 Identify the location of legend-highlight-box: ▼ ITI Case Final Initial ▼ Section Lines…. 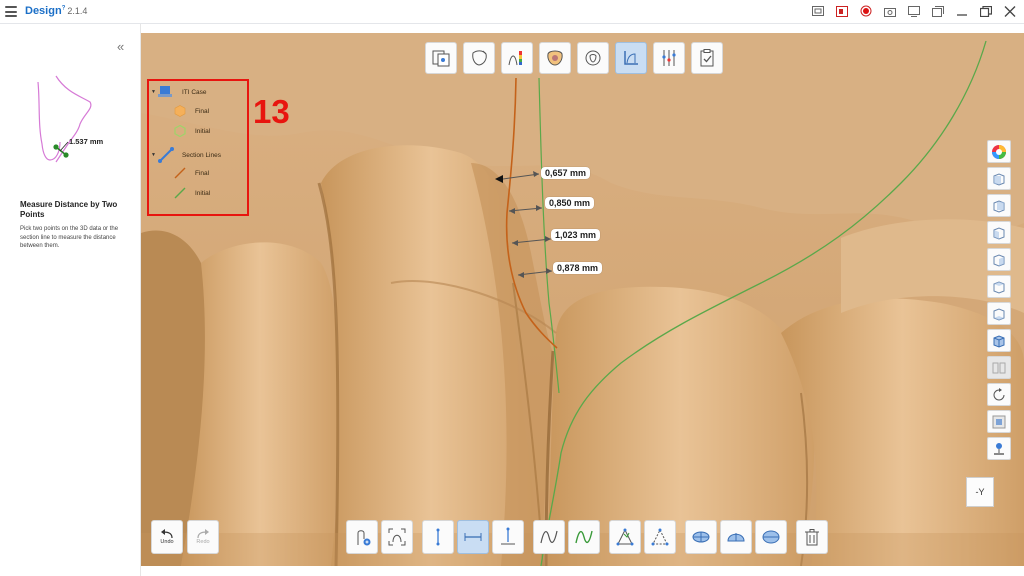
(198, 147).